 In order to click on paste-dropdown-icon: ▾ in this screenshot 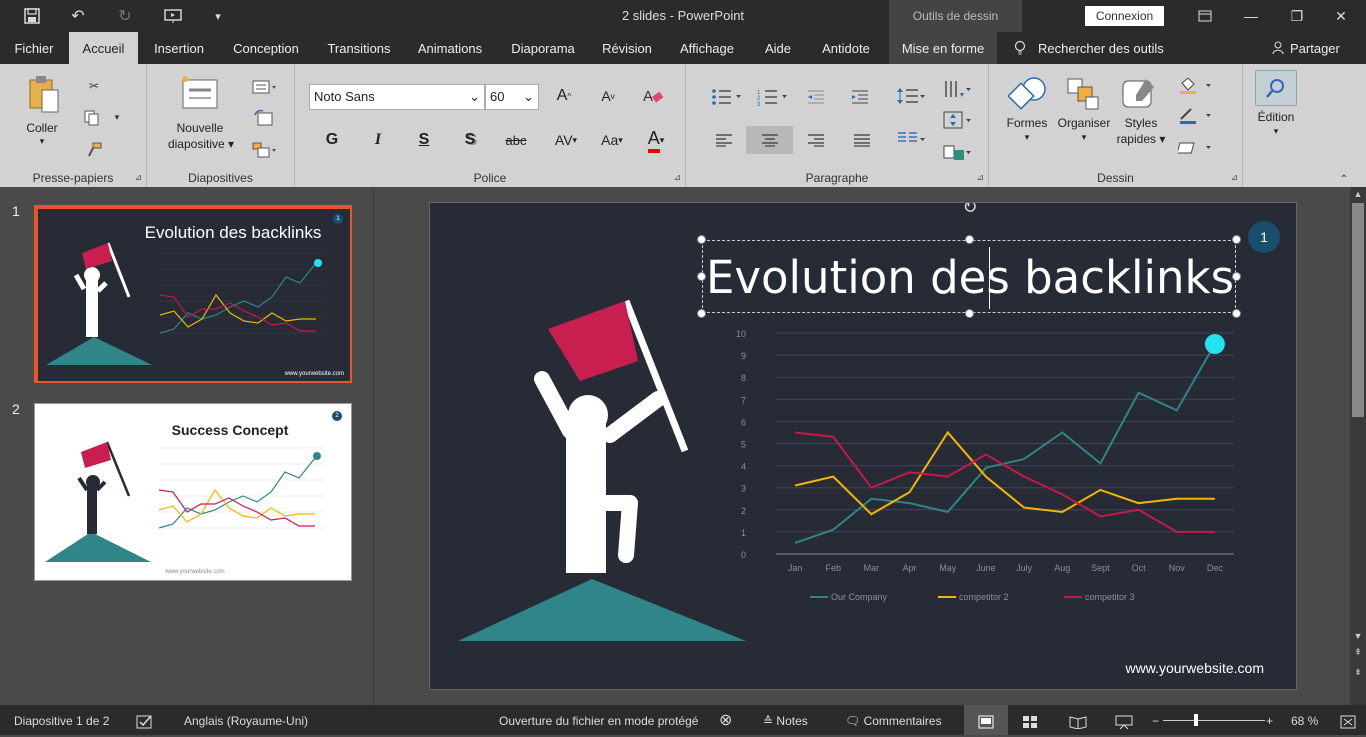, I will do `click(42, 141)`.